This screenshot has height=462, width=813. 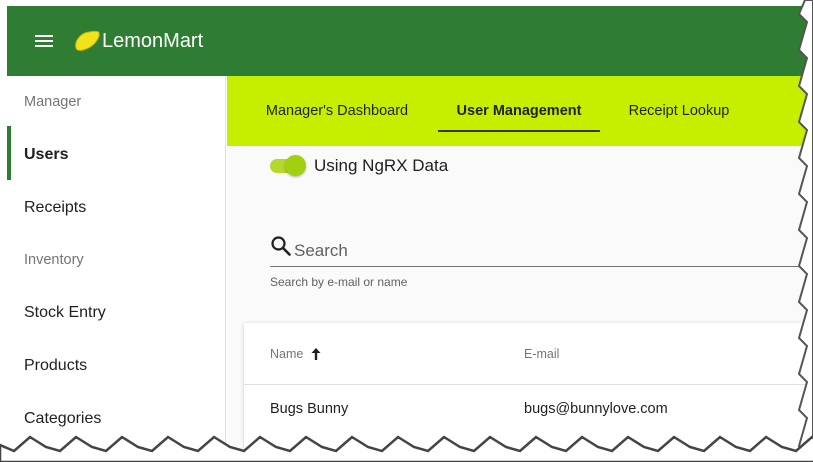 I want to click on brand: LemonMart, so click(x=138, y=41).